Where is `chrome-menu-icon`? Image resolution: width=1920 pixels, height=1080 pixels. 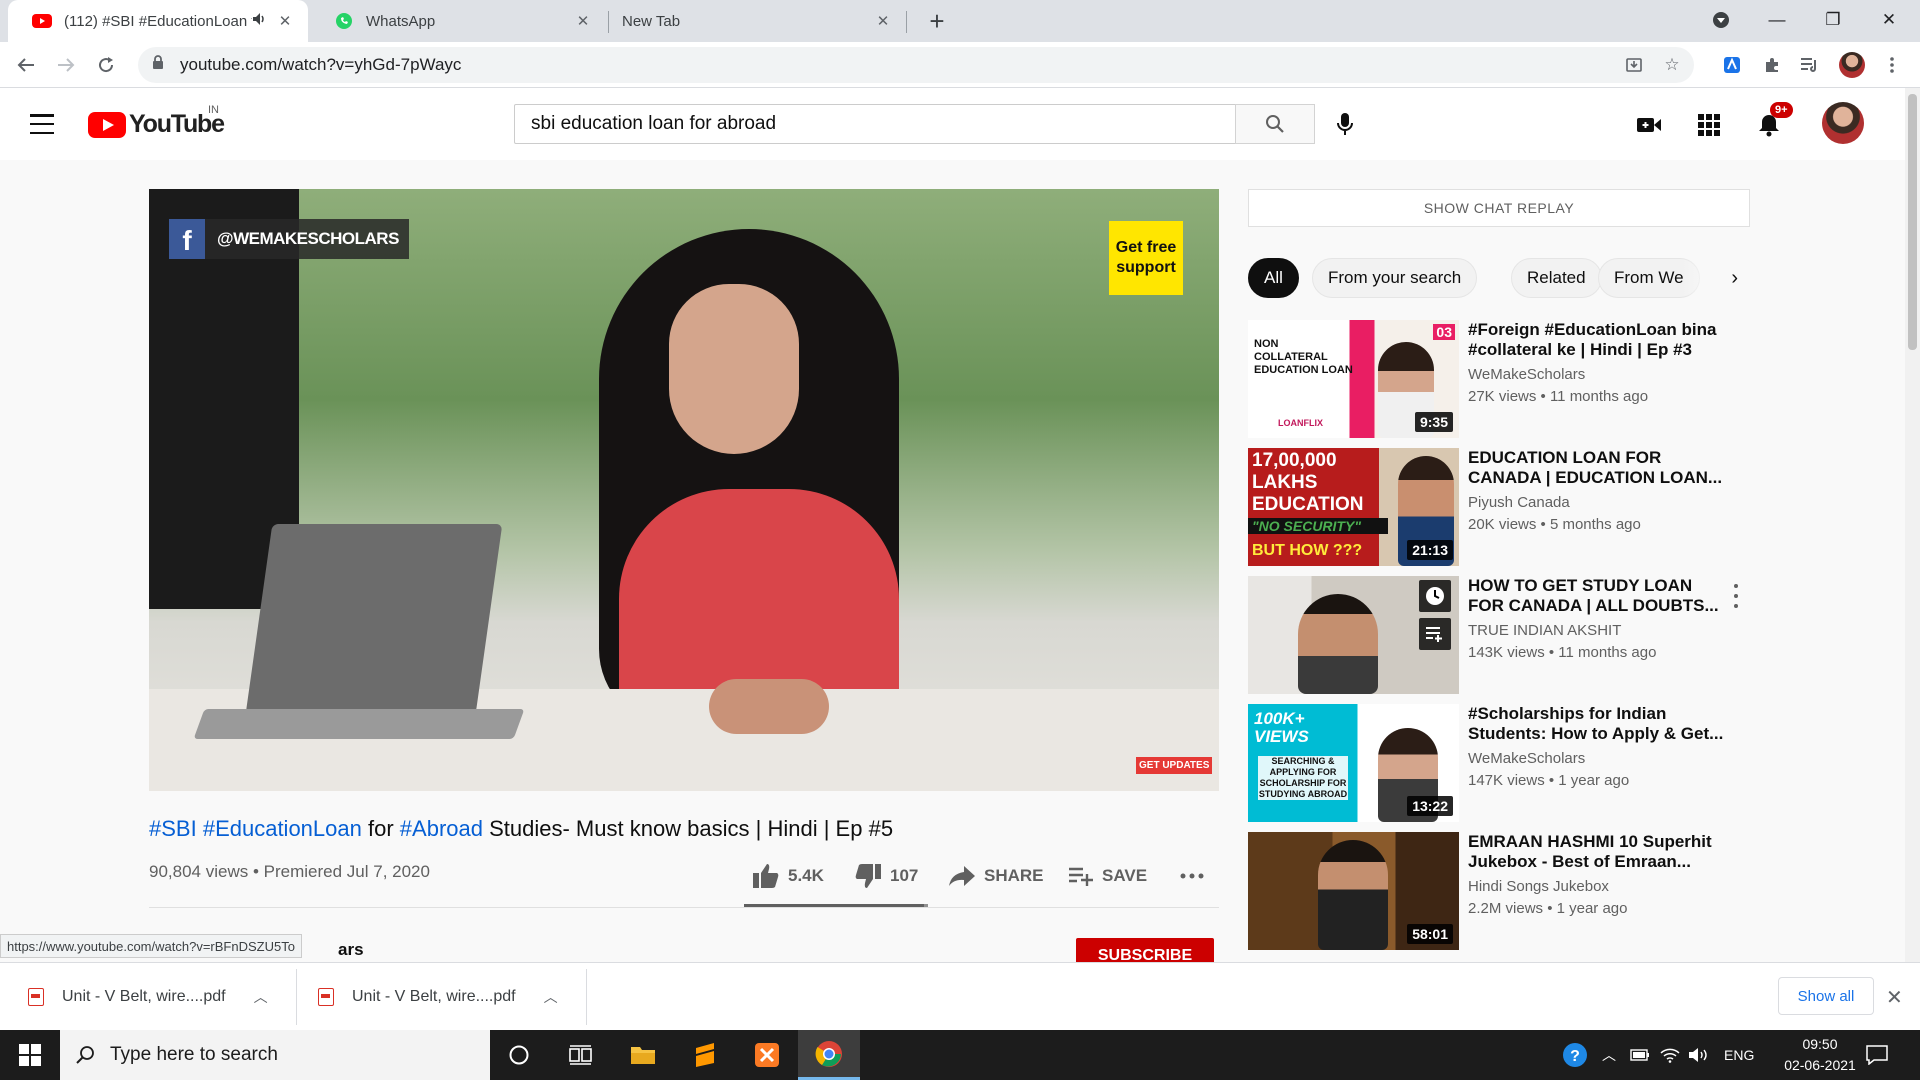 chrome-menu-icon is located at coordinates (1892, 65).